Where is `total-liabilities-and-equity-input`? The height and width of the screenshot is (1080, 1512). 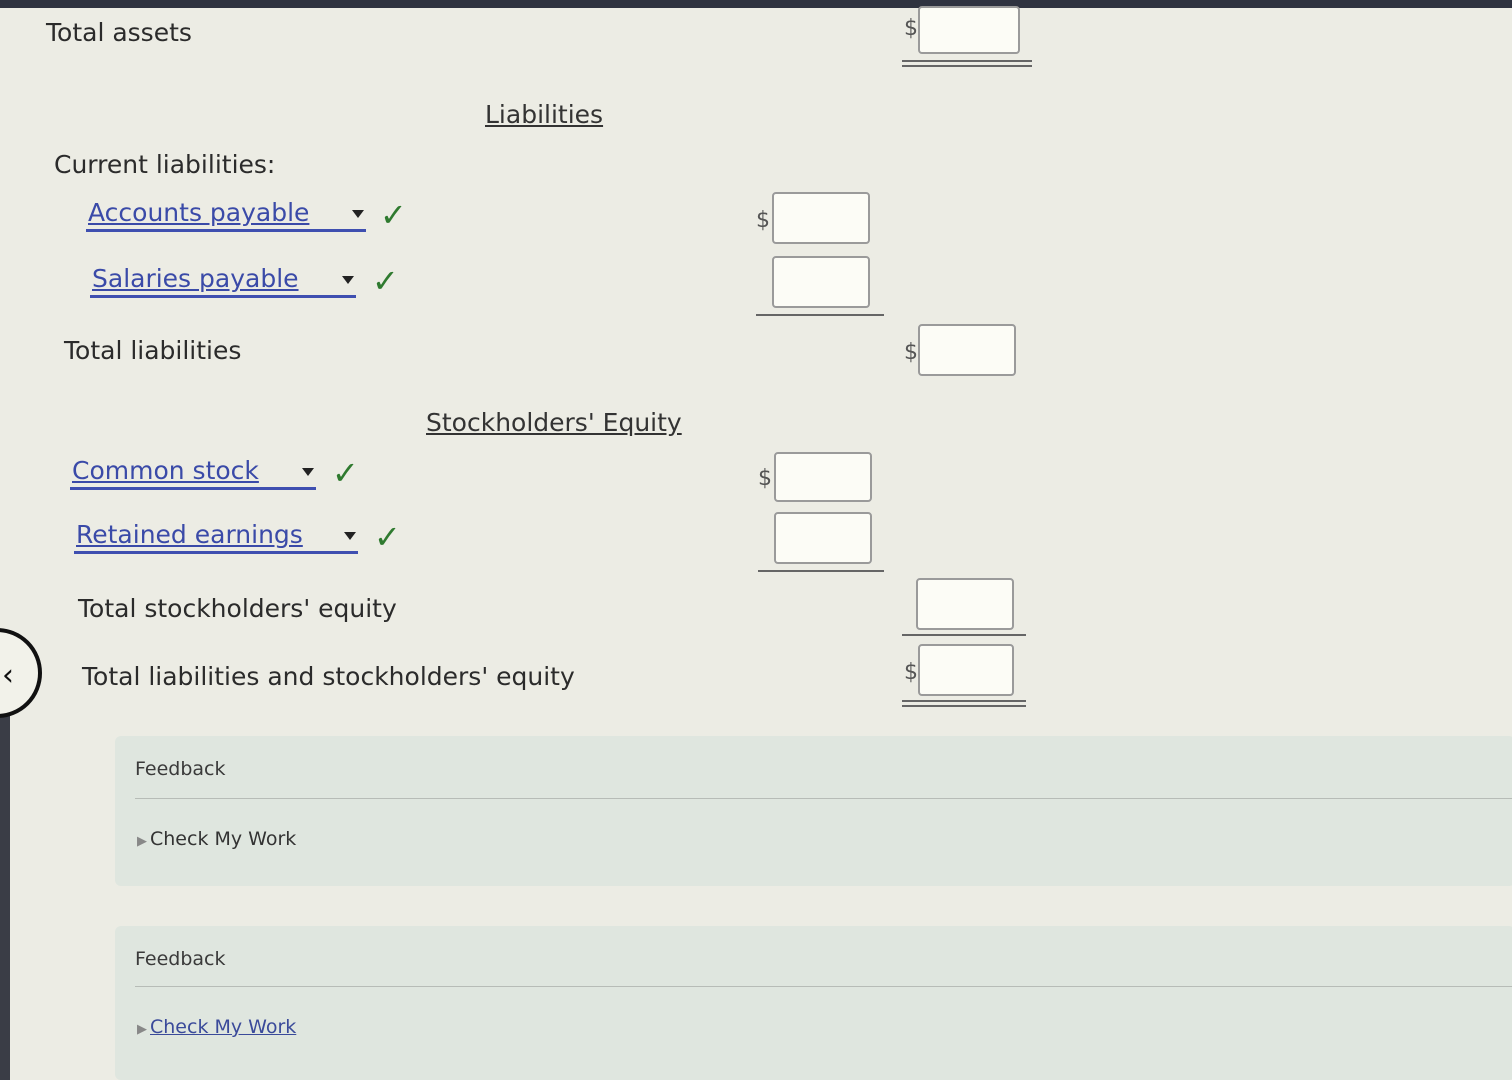
total-liabilities-and-equity-input is located at coordinates (966, 670).